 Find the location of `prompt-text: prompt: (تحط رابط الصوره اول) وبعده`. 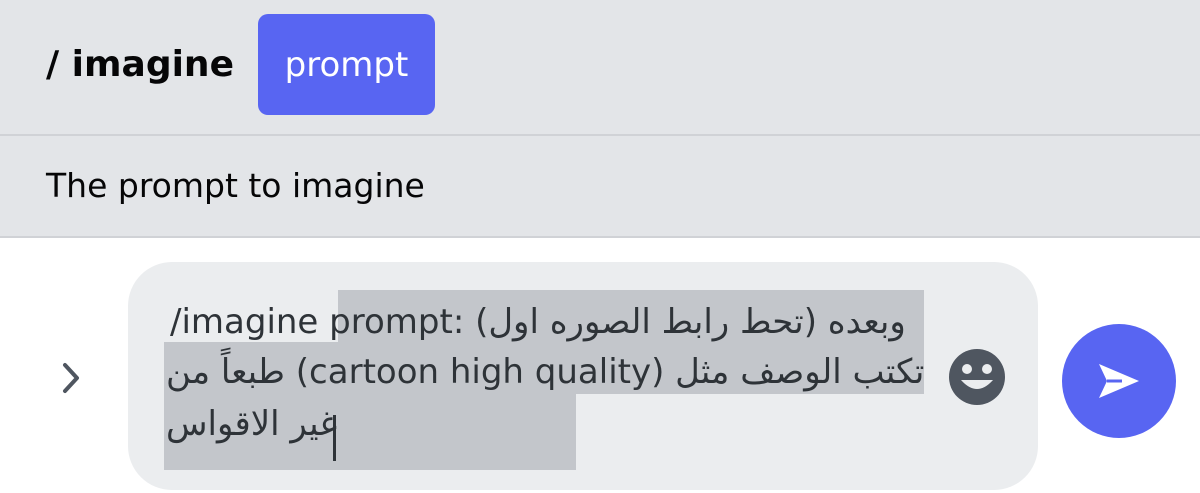

prompt-text: prompt: (تحط رابط الصوره اول) وبعده is located at coordinates (612, 322).